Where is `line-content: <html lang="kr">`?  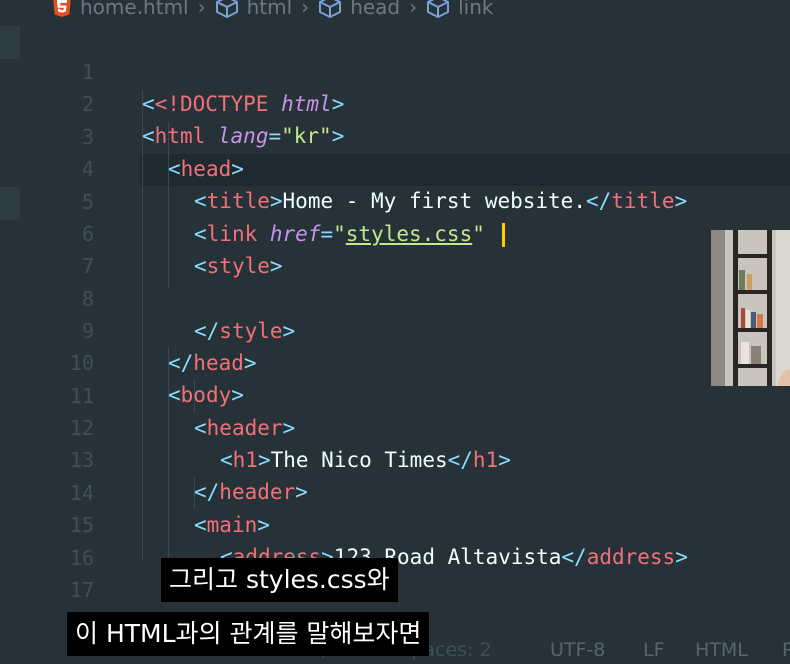 line-content: <html lang="kr"> is located at coordinates (243, 136).